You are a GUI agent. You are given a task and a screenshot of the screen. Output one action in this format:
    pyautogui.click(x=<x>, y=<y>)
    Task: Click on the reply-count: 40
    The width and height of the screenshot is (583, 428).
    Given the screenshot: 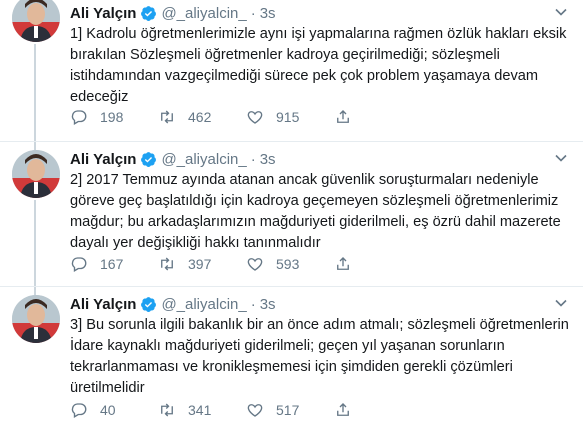 What is the action you would take?
    pyautogui.click(x=108, y=410)
    